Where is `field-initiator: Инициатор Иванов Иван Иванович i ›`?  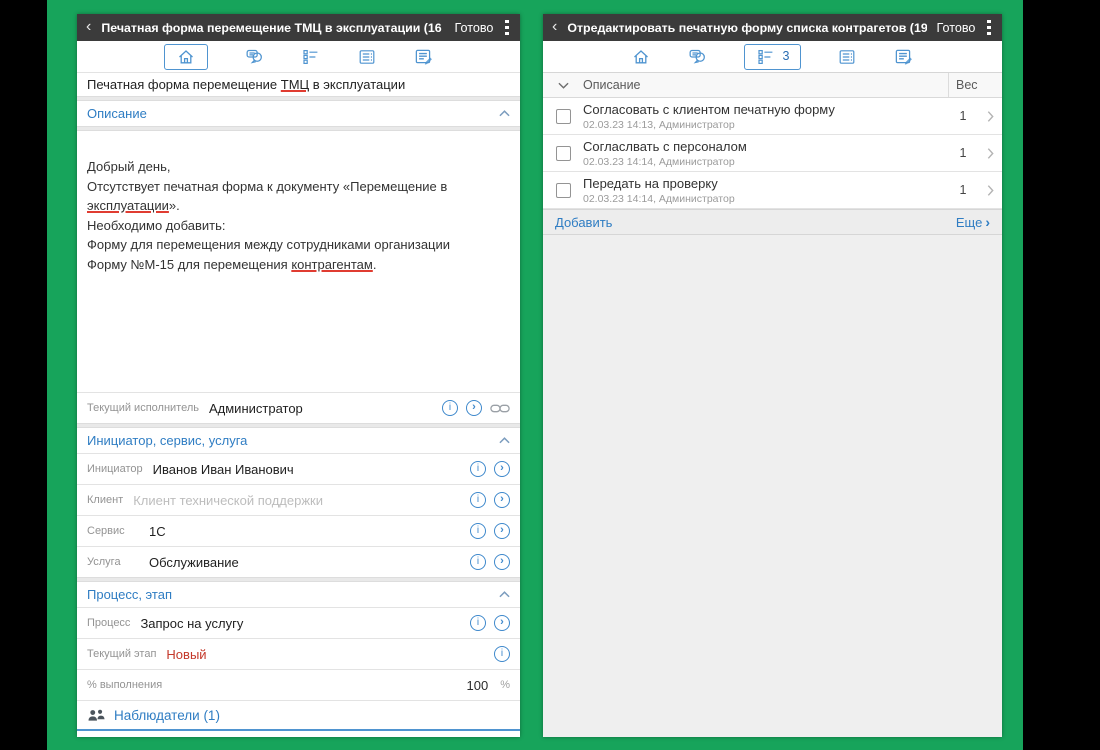
field-initiator: Инициатор Иванов Иван Иванович i › is located at coordinates (298, 469).